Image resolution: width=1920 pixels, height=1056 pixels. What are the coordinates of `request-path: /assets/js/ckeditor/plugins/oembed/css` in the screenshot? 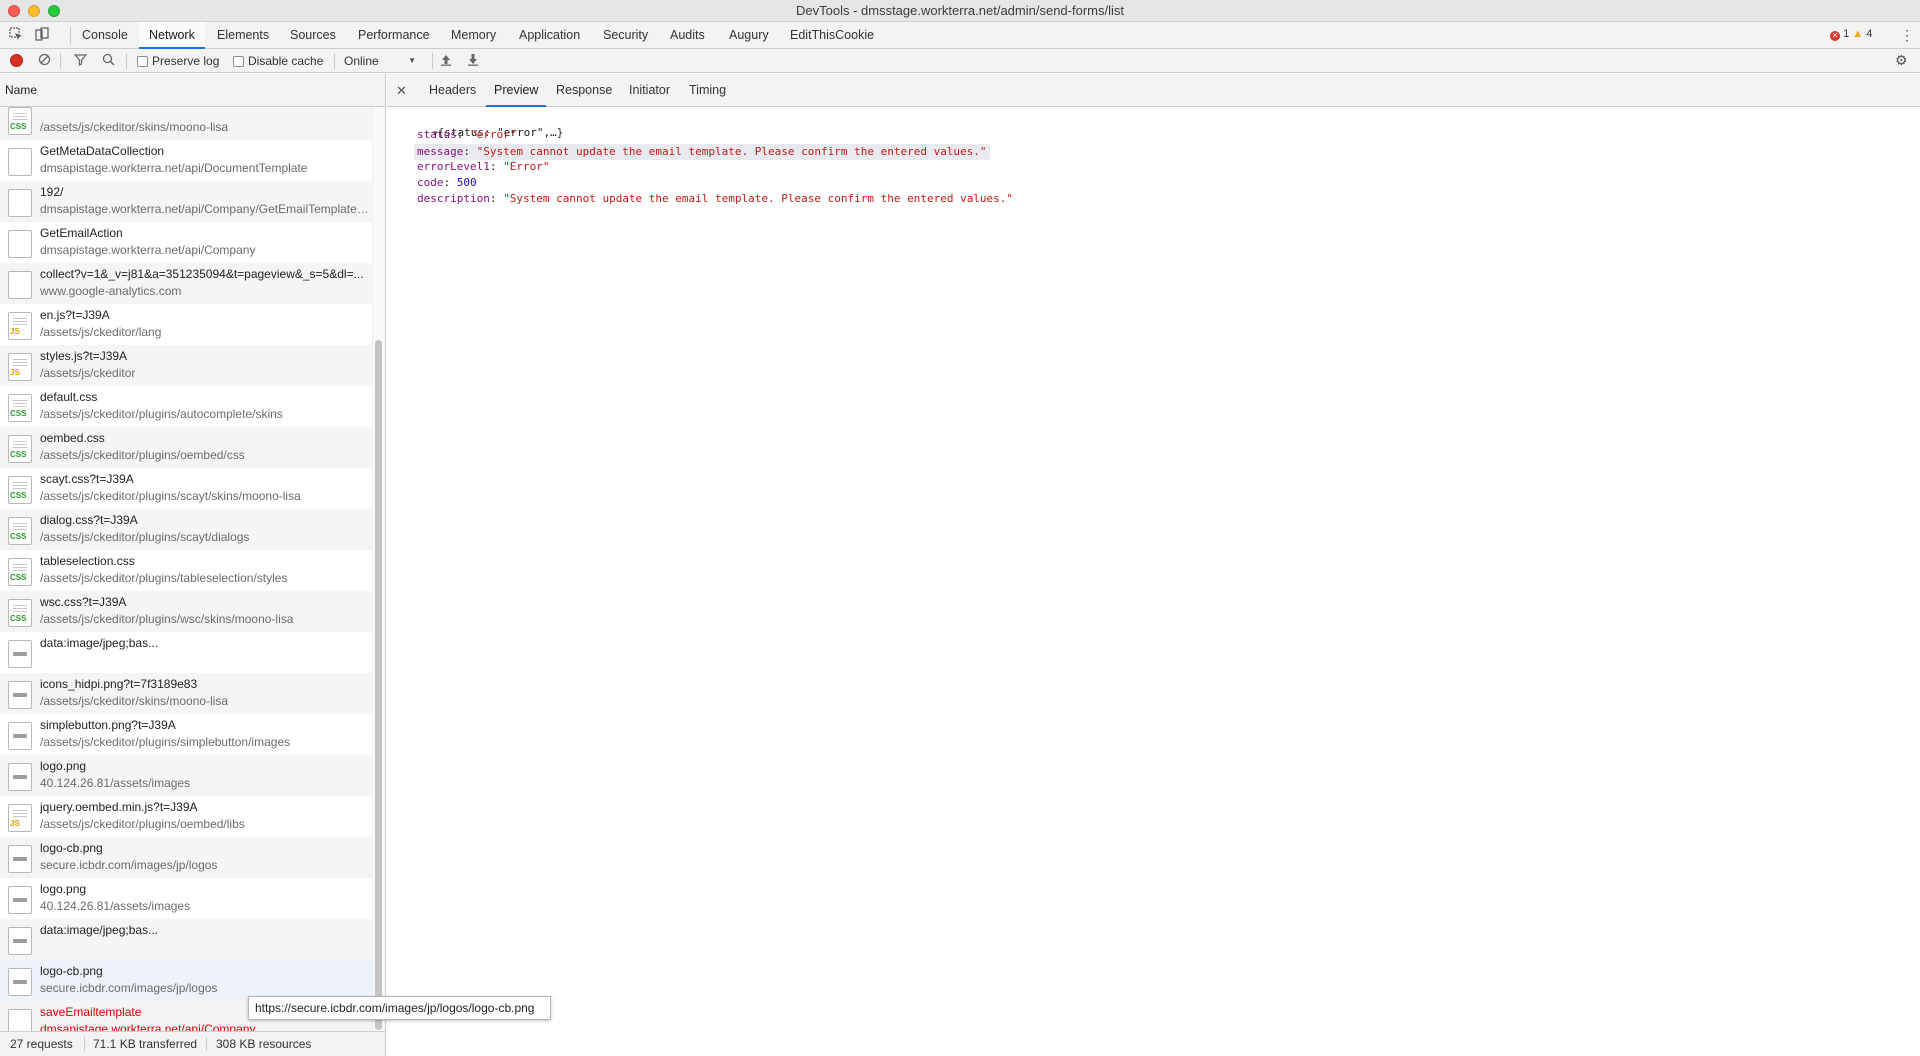 It's located at (142, 455).